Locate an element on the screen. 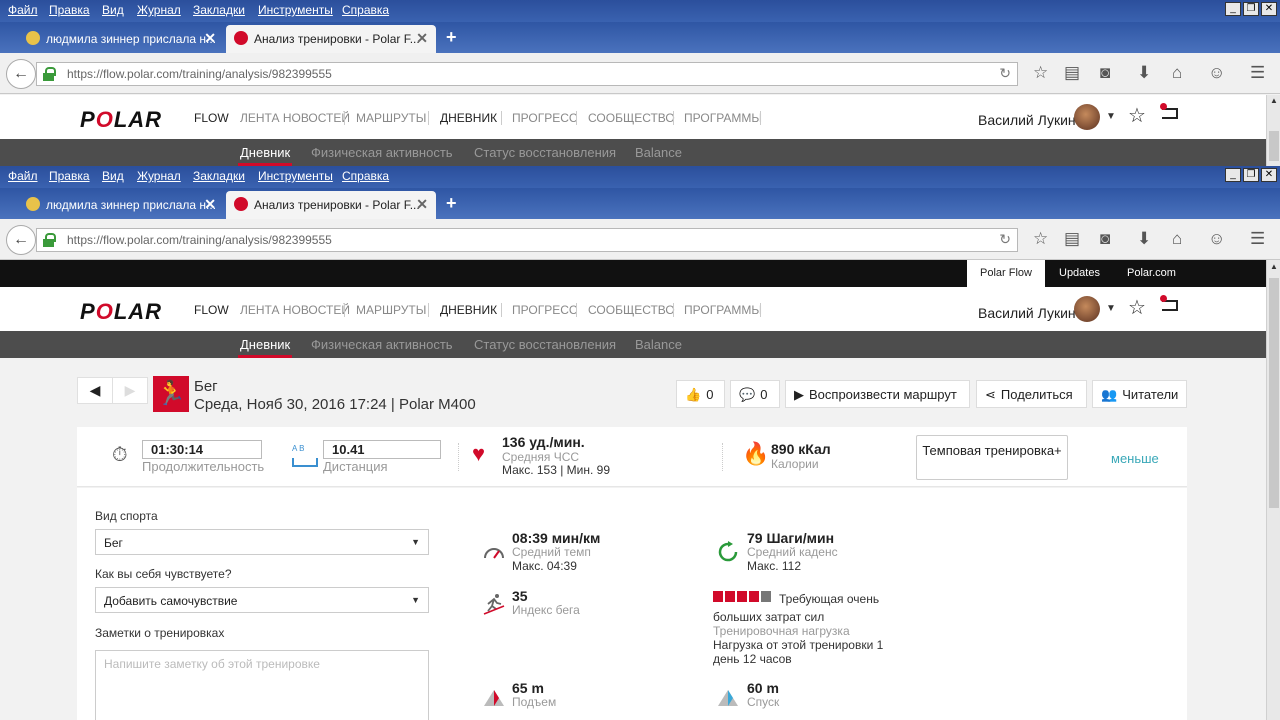 Image resolution: width=1280 pixels, height=720 pixels. link-updates: Updates is located at coordinates (1079, 273).